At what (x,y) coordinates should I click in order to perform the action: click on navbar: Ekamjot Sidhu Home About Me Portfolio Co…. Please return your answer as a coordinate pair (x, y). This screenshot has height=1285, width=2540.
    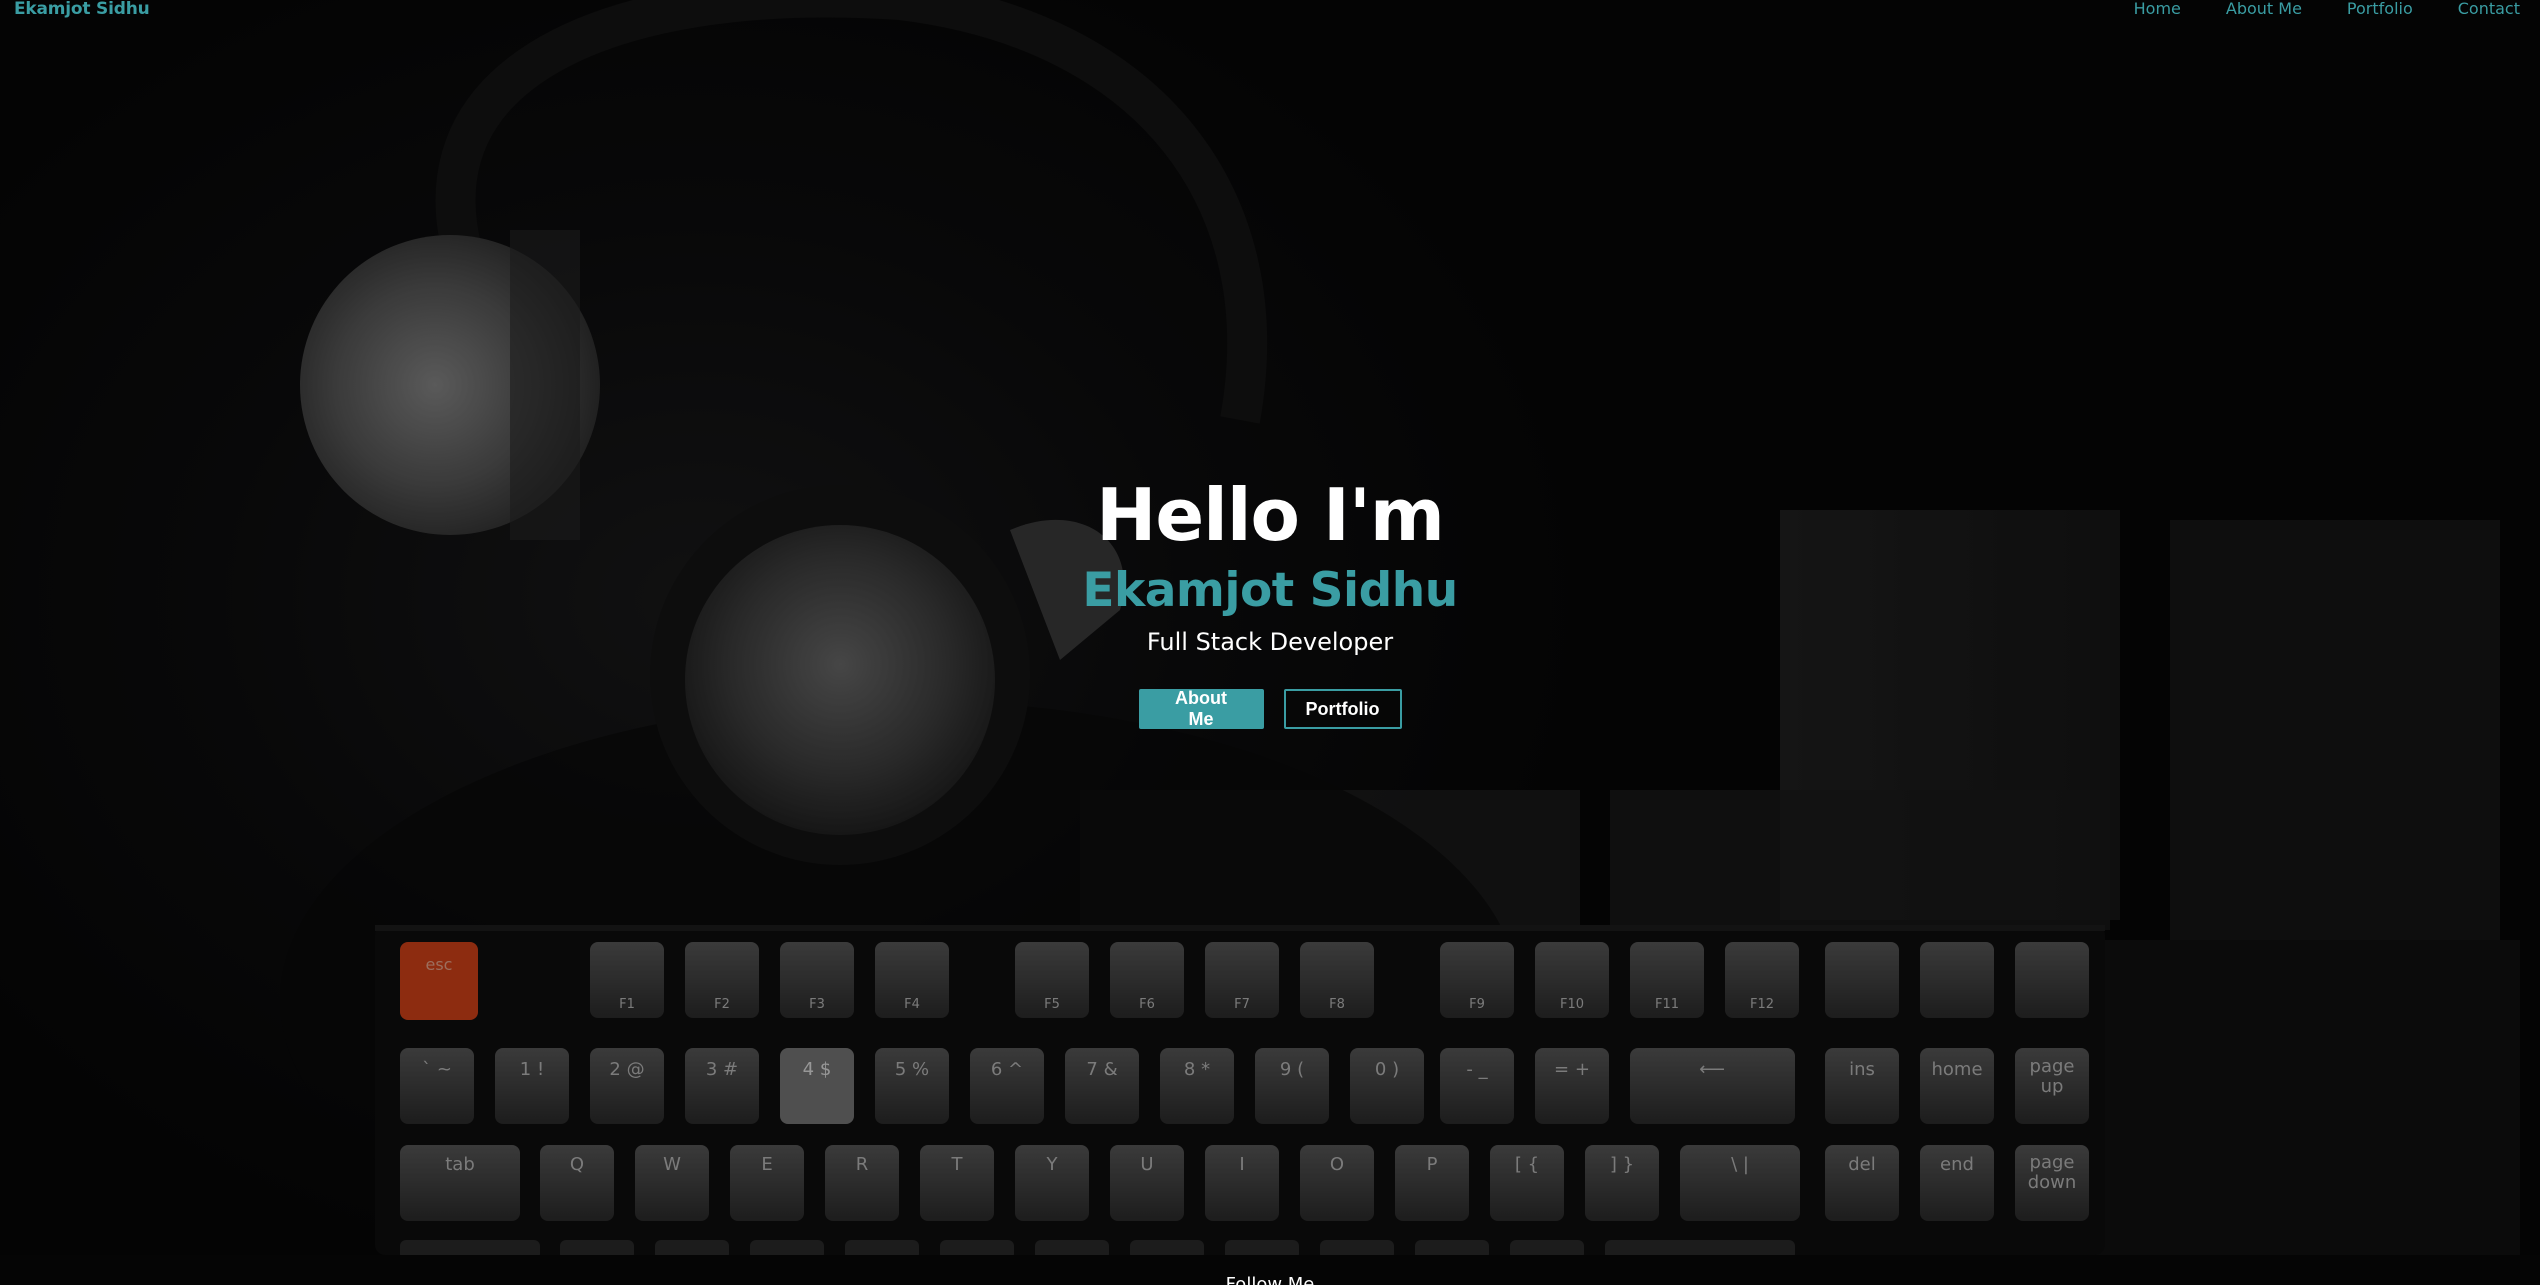
    Looking at the image, I should click on (1270, 11).